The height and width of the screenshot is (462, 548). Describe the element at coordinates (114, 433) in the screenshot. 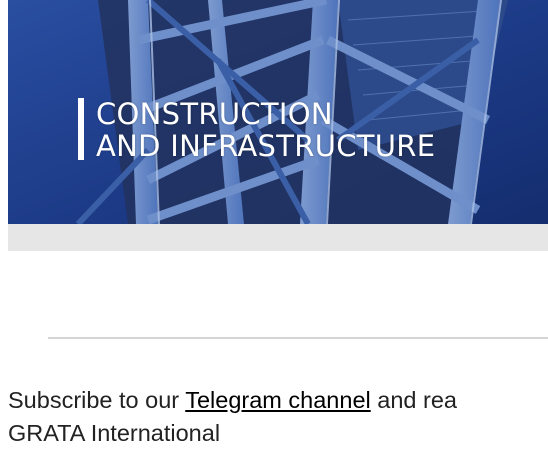

I see `subscribe-line-2: GRATA International` at that location.